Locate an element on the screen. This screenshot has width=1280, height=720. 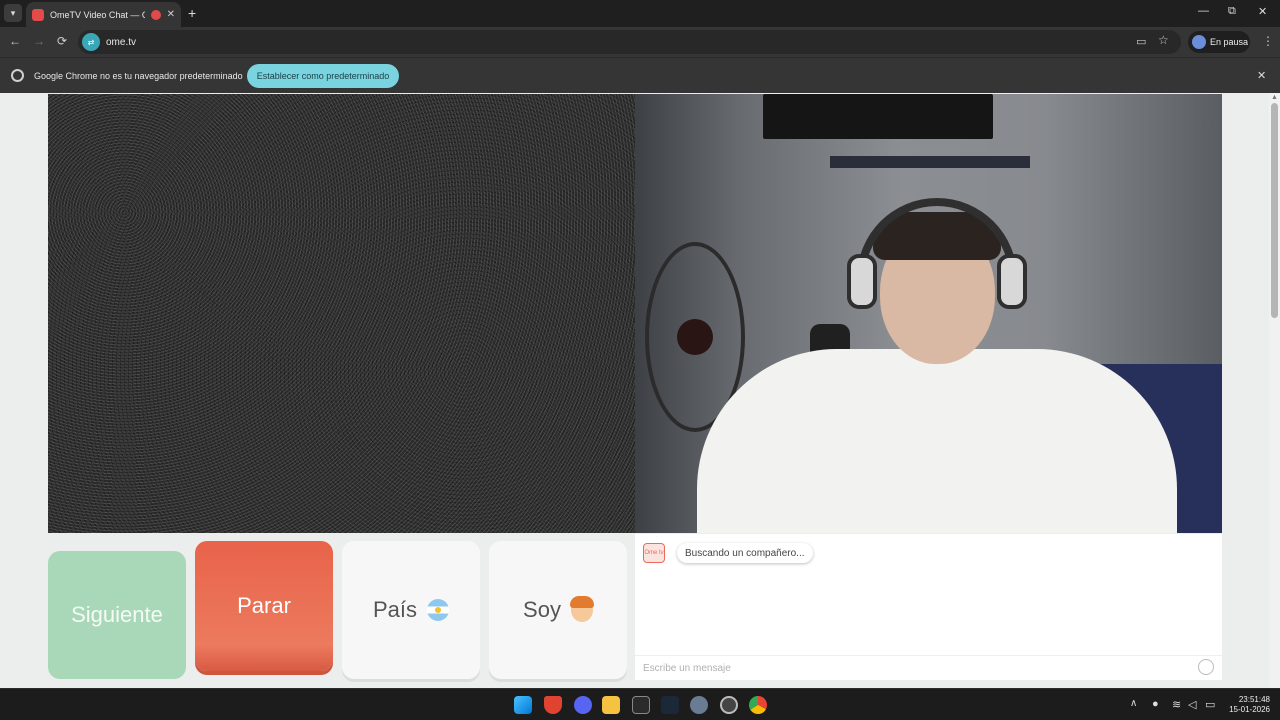
tab-close-icon: ✕ is located at coordinates (171, 14).